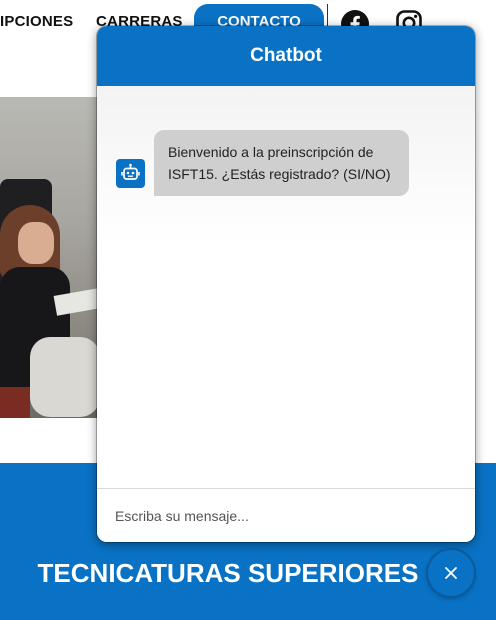  Describe the element at coordinates (36, 21) in the screenshot. I see `nav-link-inscripciones: IPCIONES` at that location.